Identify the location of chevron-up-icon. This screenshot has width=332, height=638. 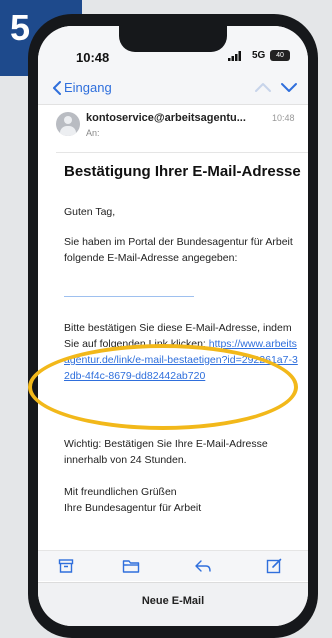
(263, 87).